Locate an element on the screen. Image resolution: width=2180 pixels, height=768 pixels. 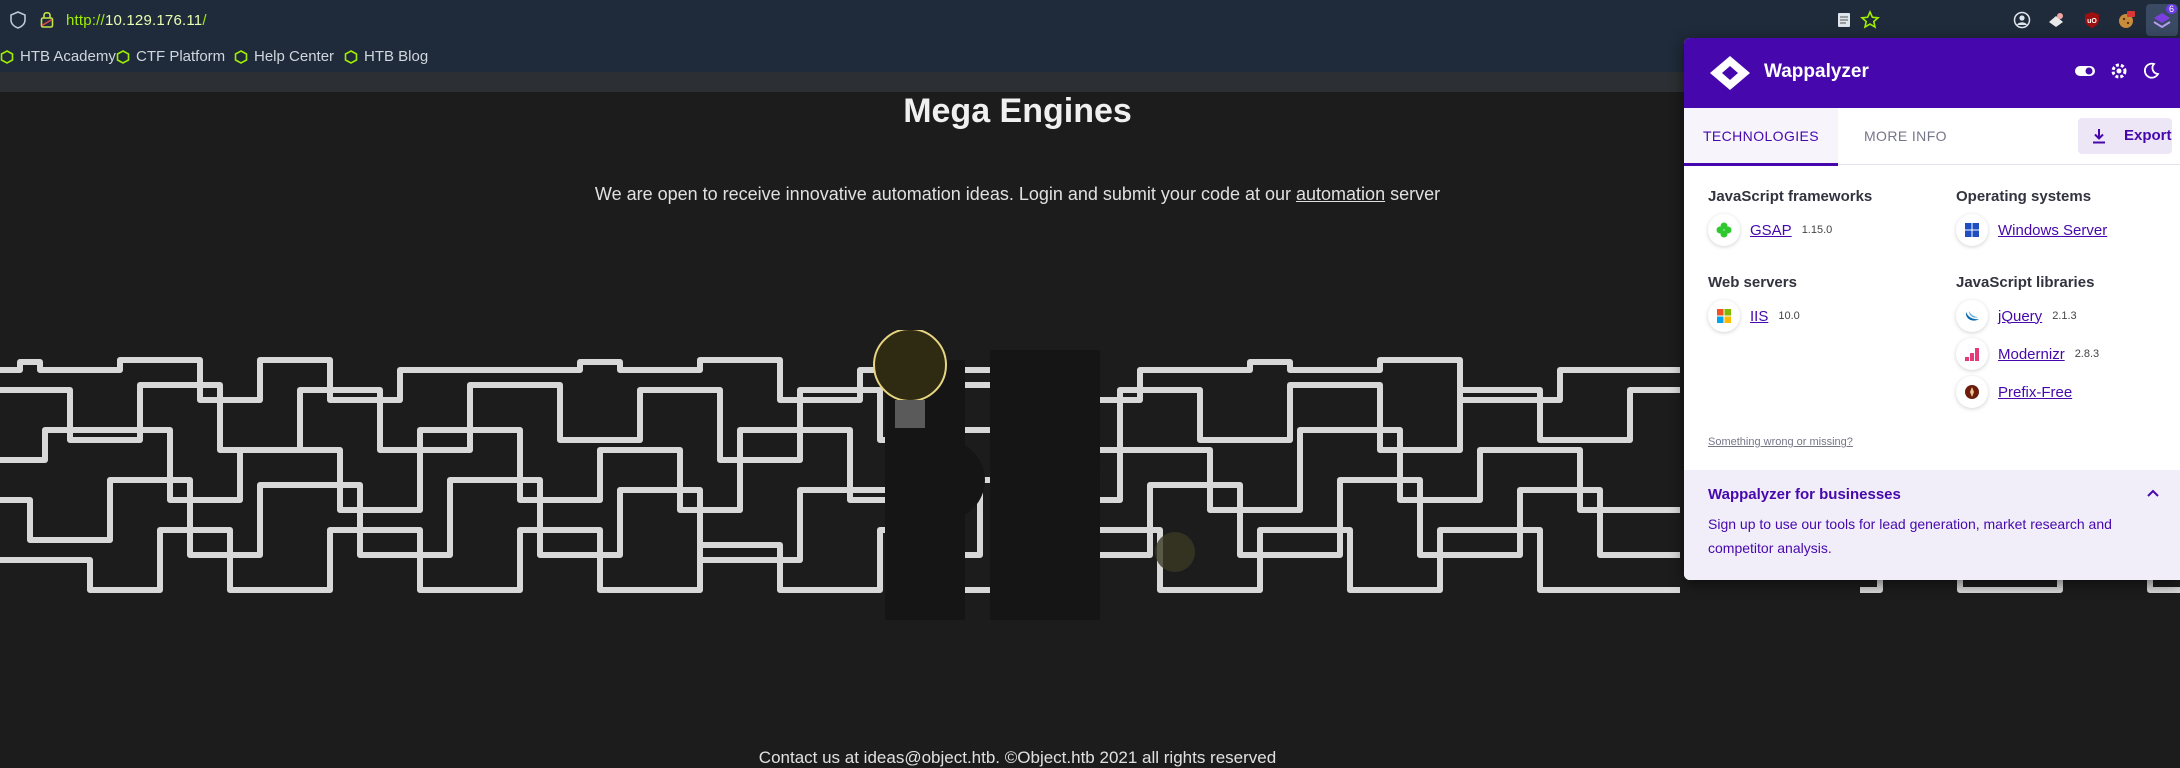
ublock-icon: uO is located at coordinates (2092, 20).